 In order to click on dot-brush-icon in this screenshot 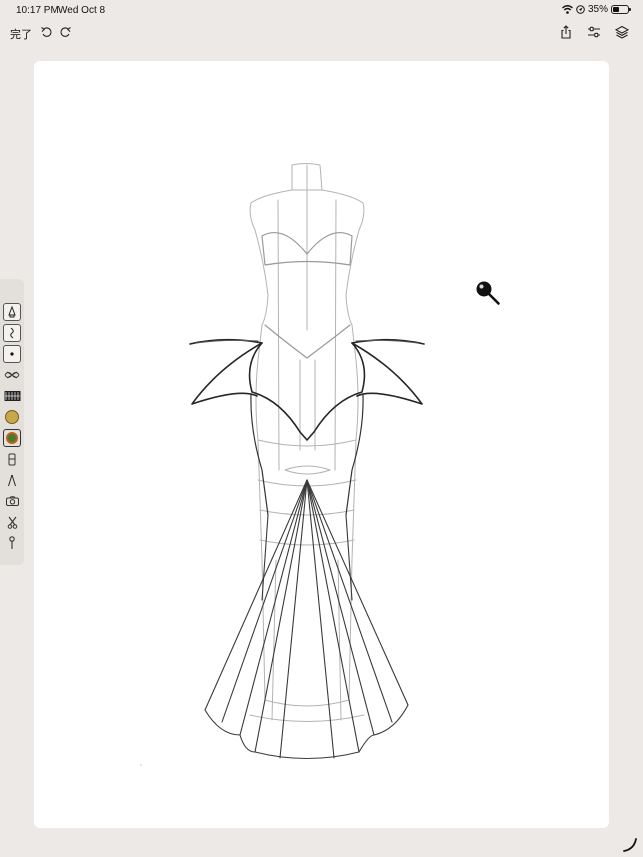, I will do `click(12, 354)`.